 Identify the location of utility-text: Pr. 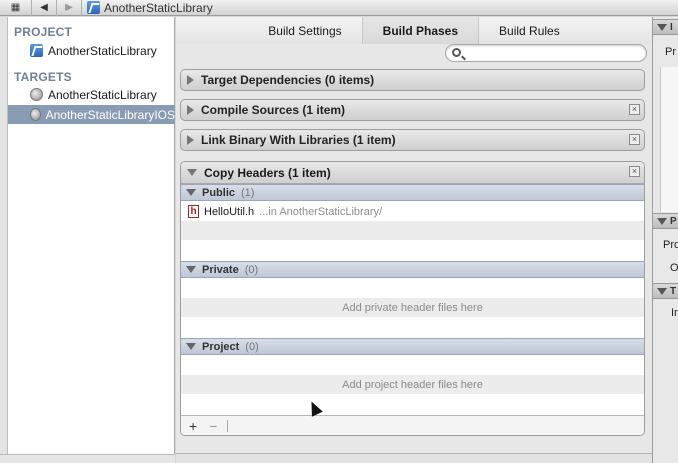
(670, 52).